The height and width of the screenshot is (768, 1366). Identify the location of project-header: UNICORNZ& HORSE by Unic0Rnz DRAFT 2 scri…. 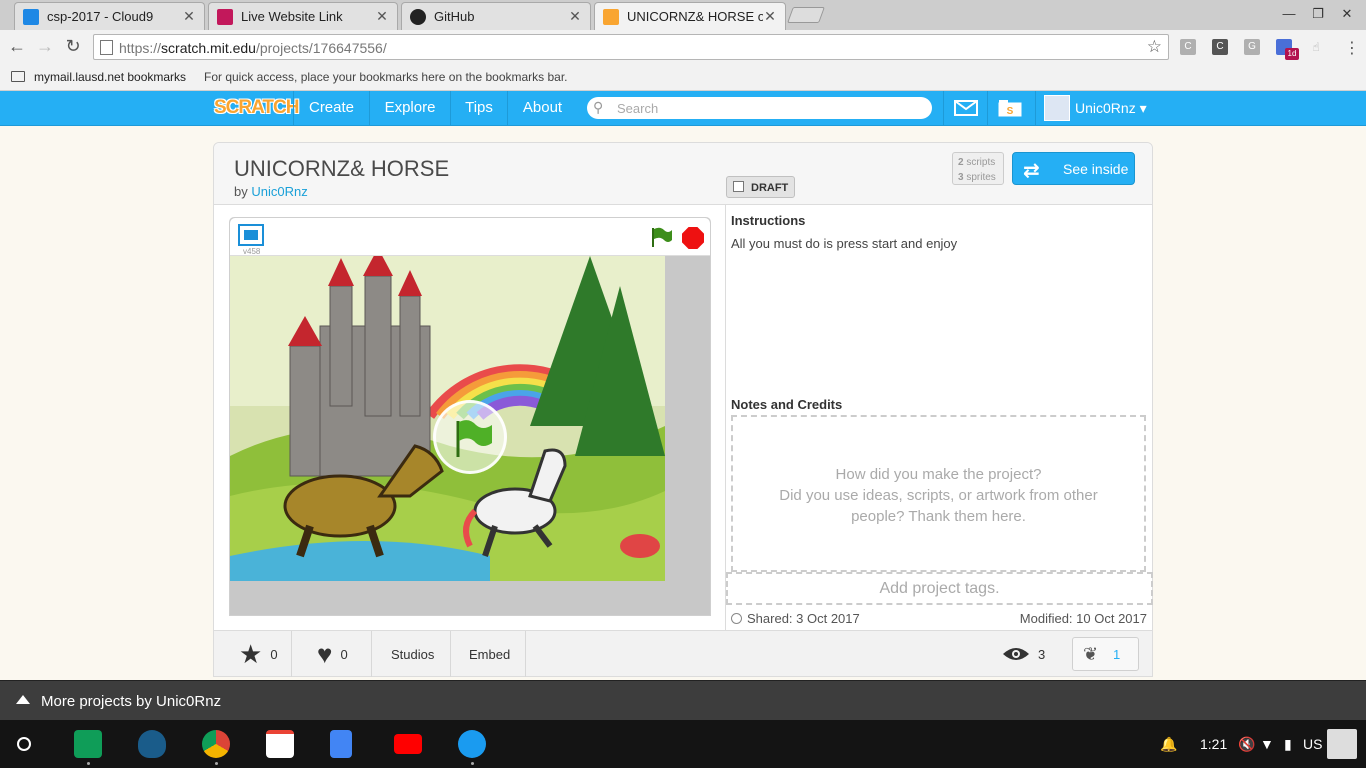
(683, 174).